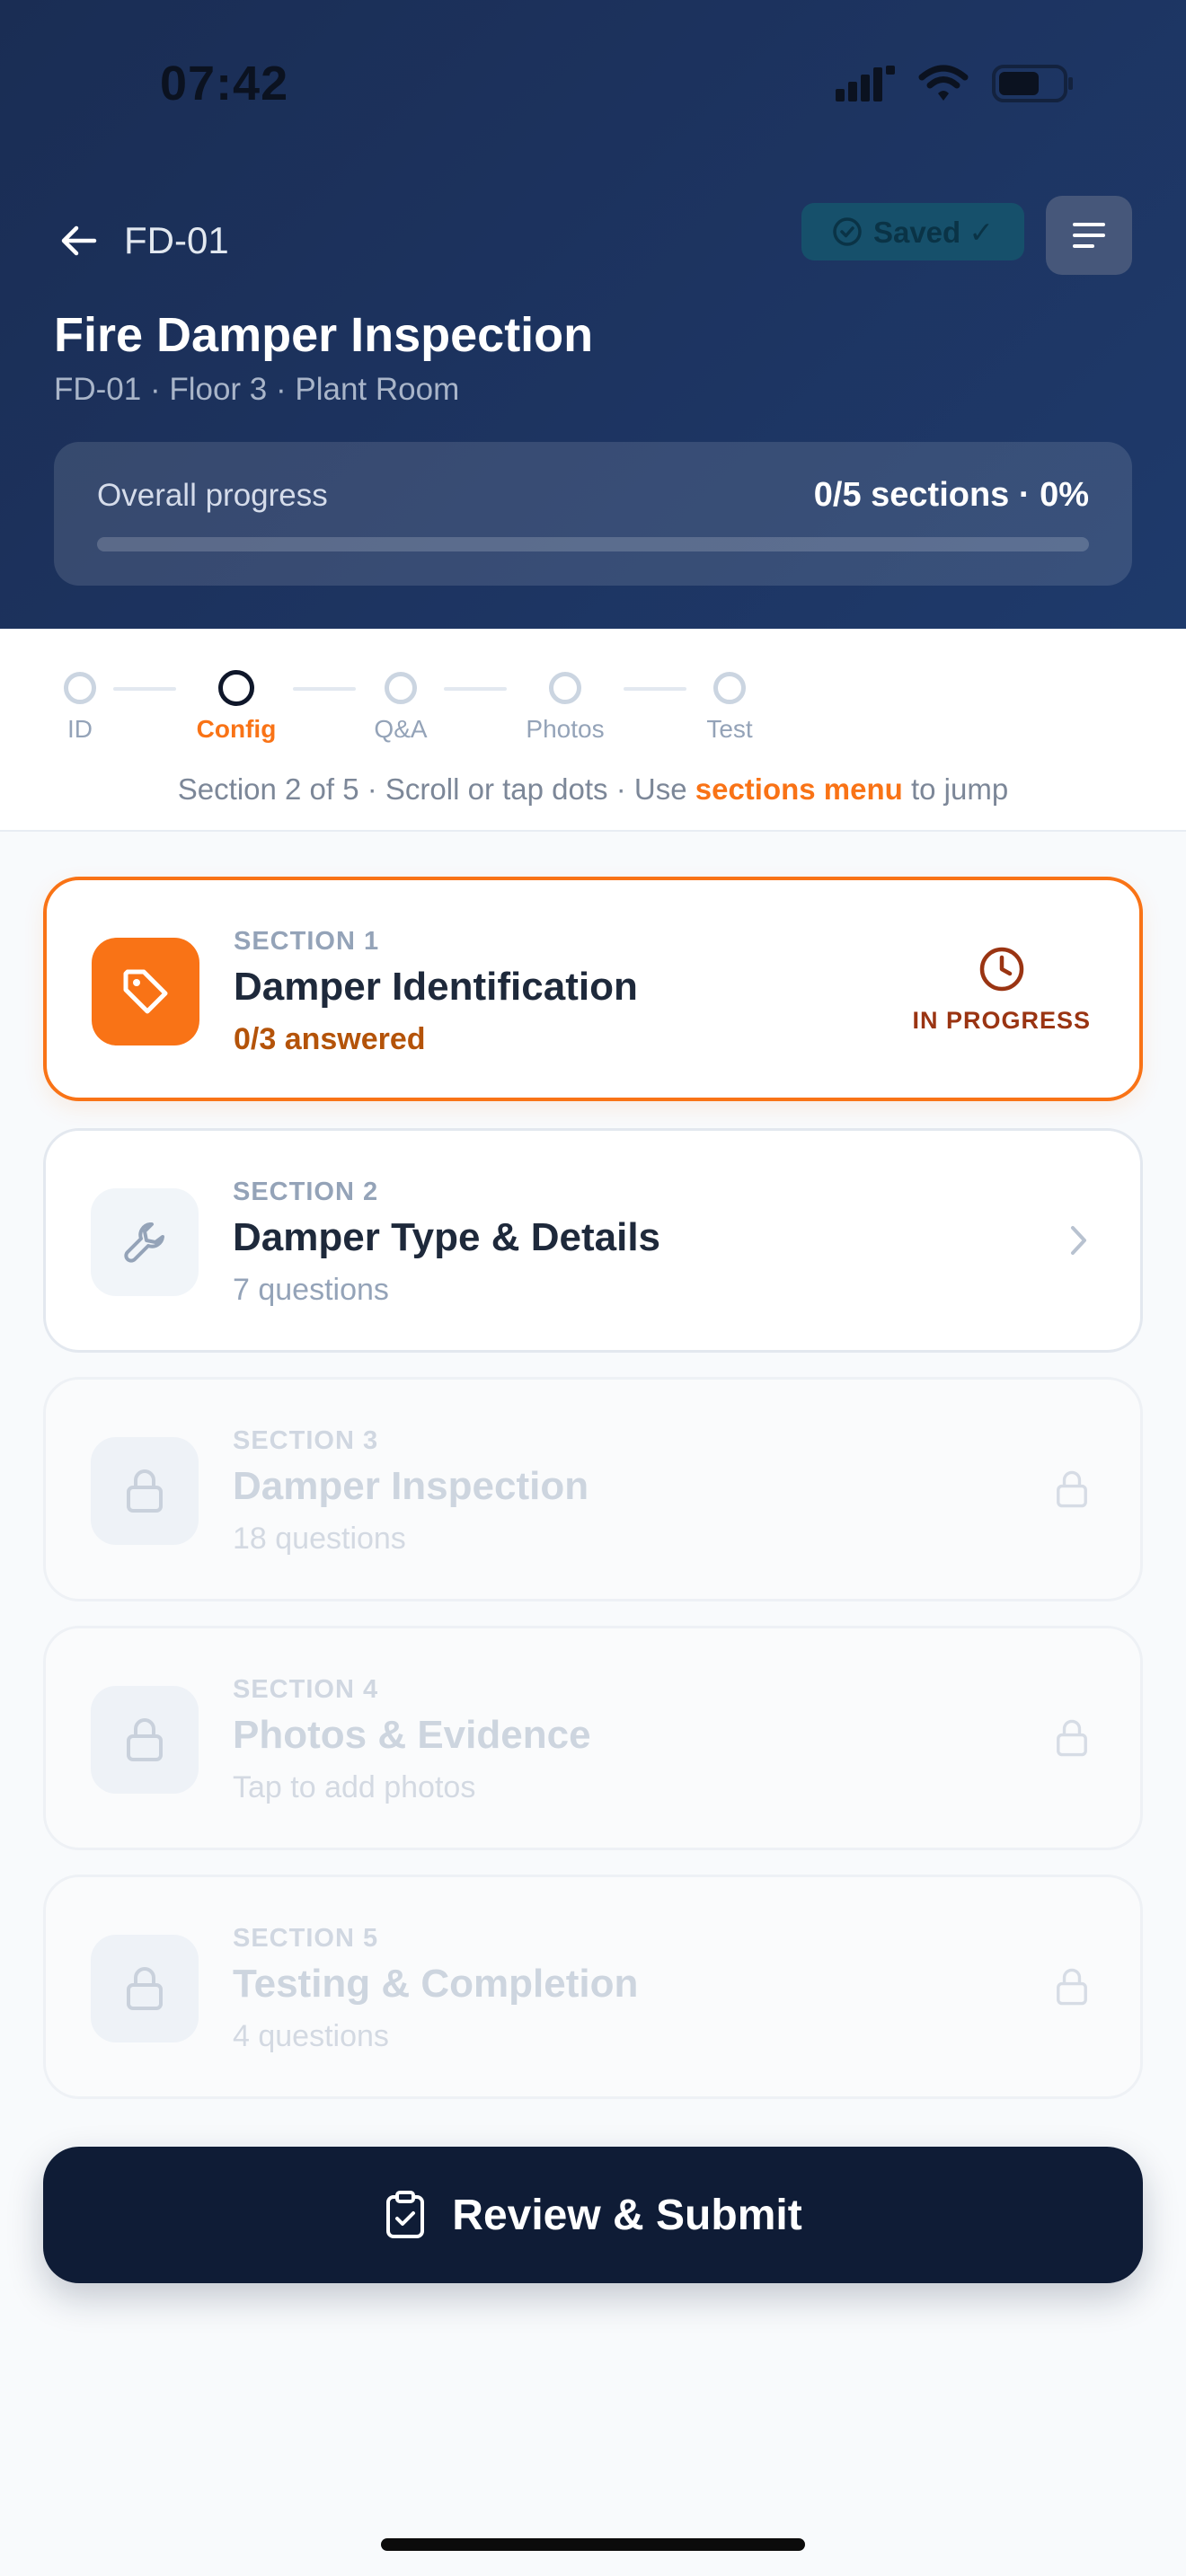 This screenshot has height=2576, width=1186. What do you see at coordinates (593, 1489) in the screenshot?
I see `section-card-3: SECTION 3 Damper Inspection 18 questions` at bounding box center [593, 1489].